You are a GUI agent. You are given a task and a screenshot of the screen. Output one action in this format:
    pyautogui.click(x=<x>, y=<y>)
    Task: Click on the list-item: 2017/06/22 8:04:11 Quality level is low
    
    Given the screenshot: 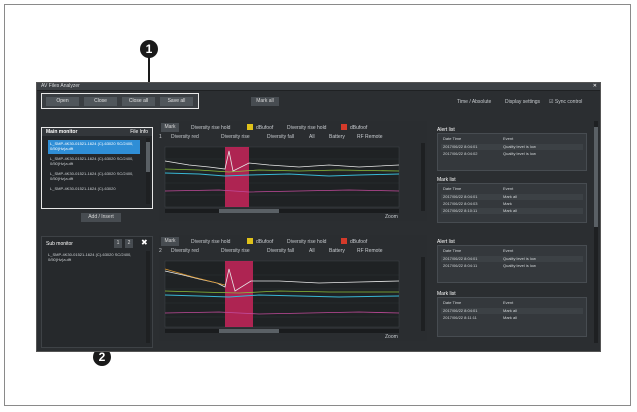 What is the action you would take?
    pyautogui.click(x=512, y=266)
    